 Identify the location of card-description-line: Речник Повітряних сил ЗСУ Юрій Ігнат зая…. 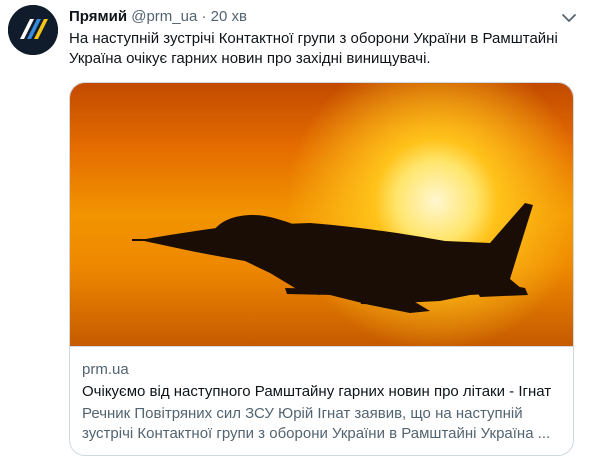
(302, 413).